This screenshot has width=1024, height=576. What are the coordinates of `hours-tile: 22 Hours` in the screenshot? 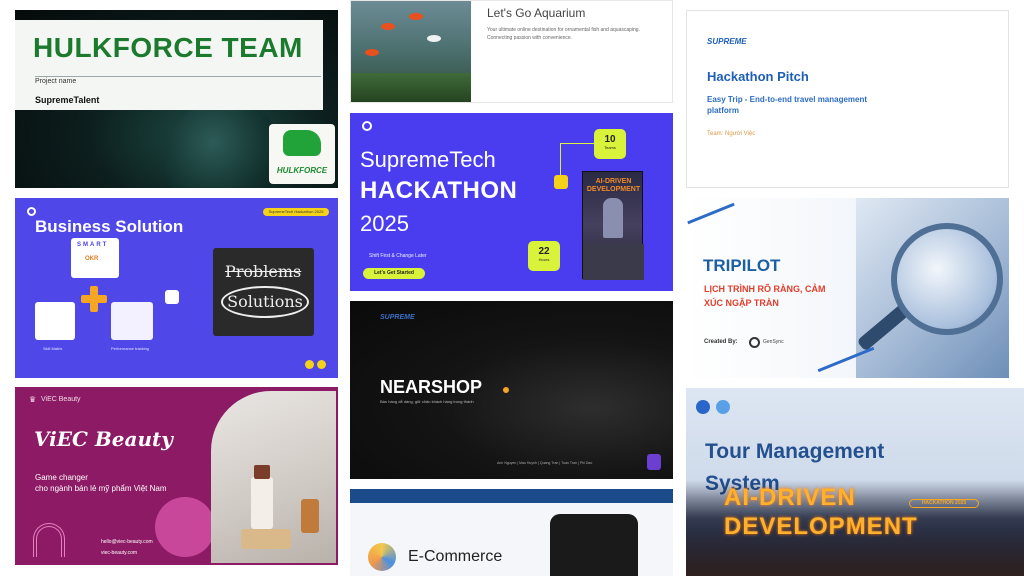 It's located at (544, 256).